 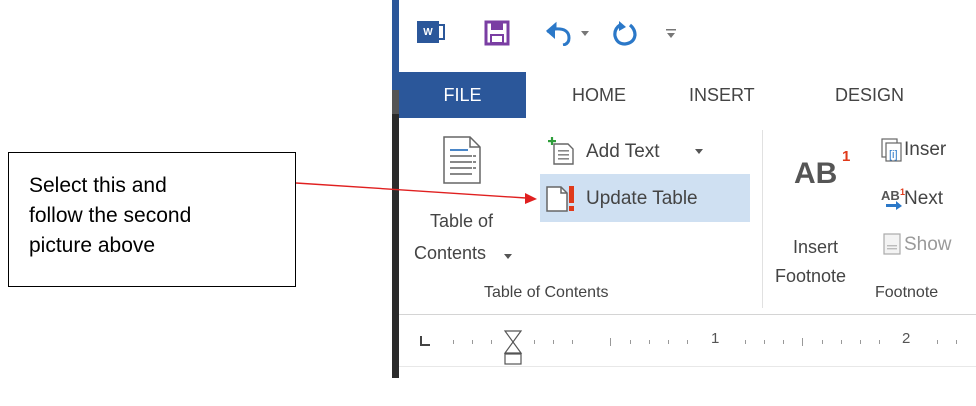 I want to click on annotation-arrow, so click(x=416, y=193).